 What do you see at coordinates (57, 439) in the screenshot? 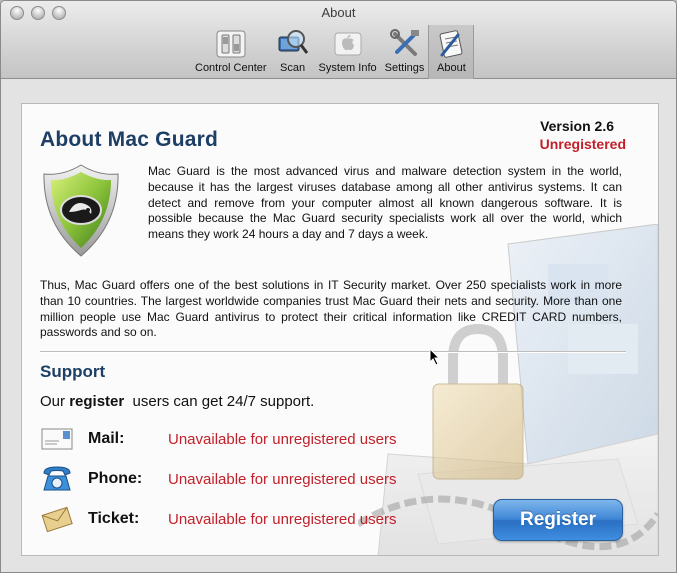
I see `mail-icon` at bounding box center [57, 439].